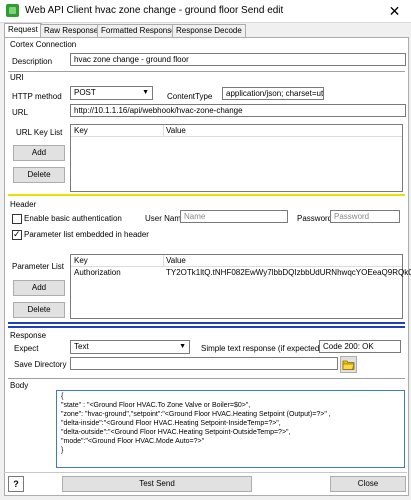 Image resolution: width=411 pixels, height=500 pixels. What do you see at coordinates (81, 346) in the screenshot?
I see `expect-value: Text` at bounding box center [81, 346].